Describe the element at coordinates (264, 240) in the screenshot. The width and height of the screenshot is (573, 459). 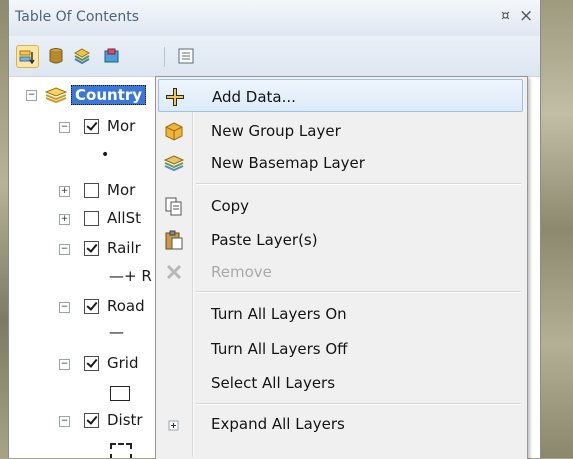
I see `menu-item-label: Paste Layer(s)` at that location.